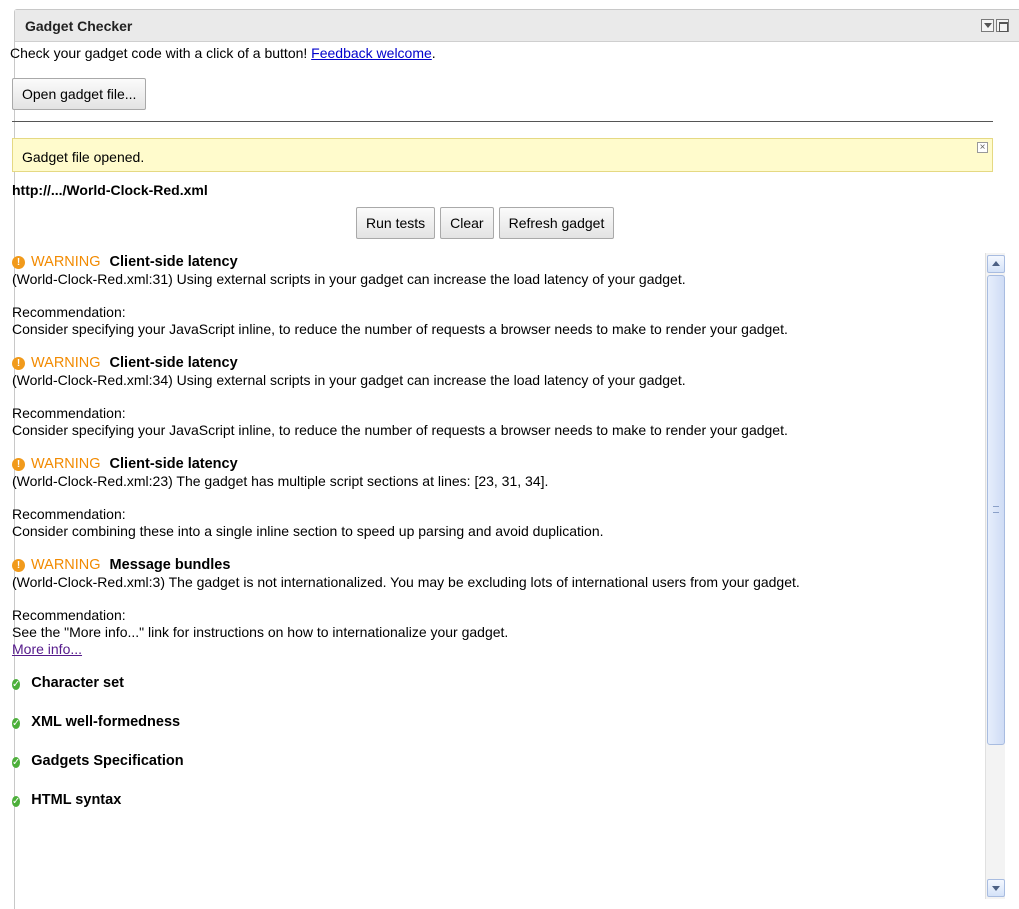  Describe the element at coordinates (106, 722) in the screenshot. I see `passed-check-label: XML well-formedness` at that location.